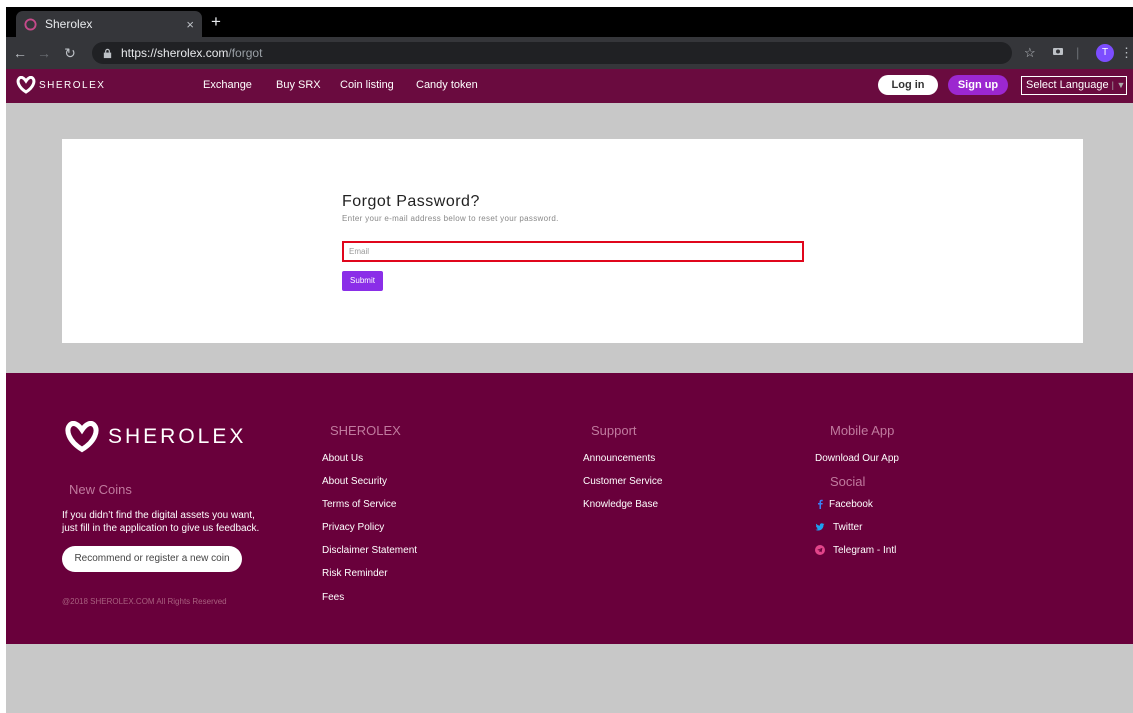 The height and width of the screenshot is (713, 1133). Describe the element at coordinates (1067, 85) in the screenshot. I see `language-select-label: Select Language` at that location.